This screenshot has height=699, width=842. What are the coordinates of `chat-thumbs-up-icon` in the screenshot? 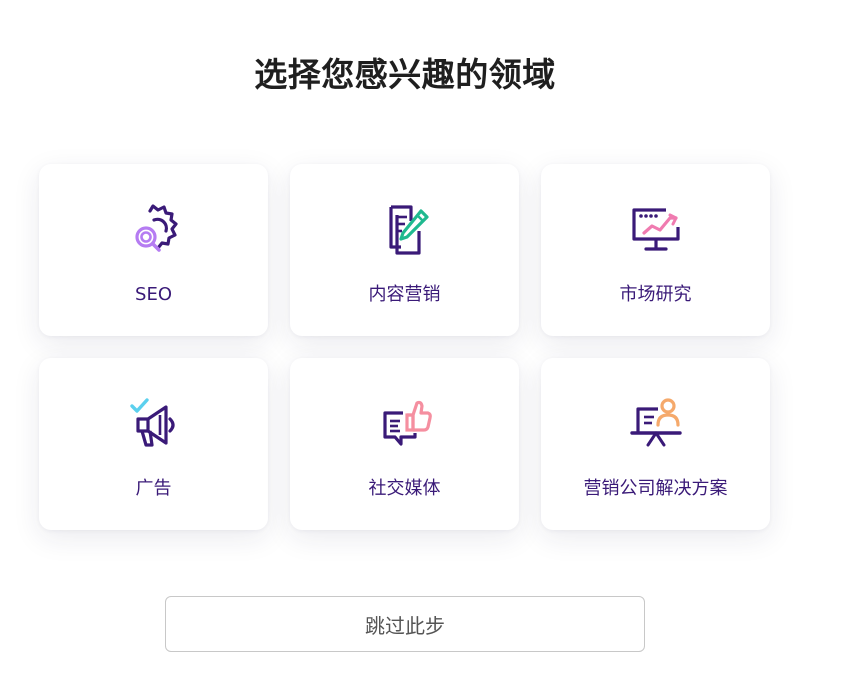 It's located at (405, 423).